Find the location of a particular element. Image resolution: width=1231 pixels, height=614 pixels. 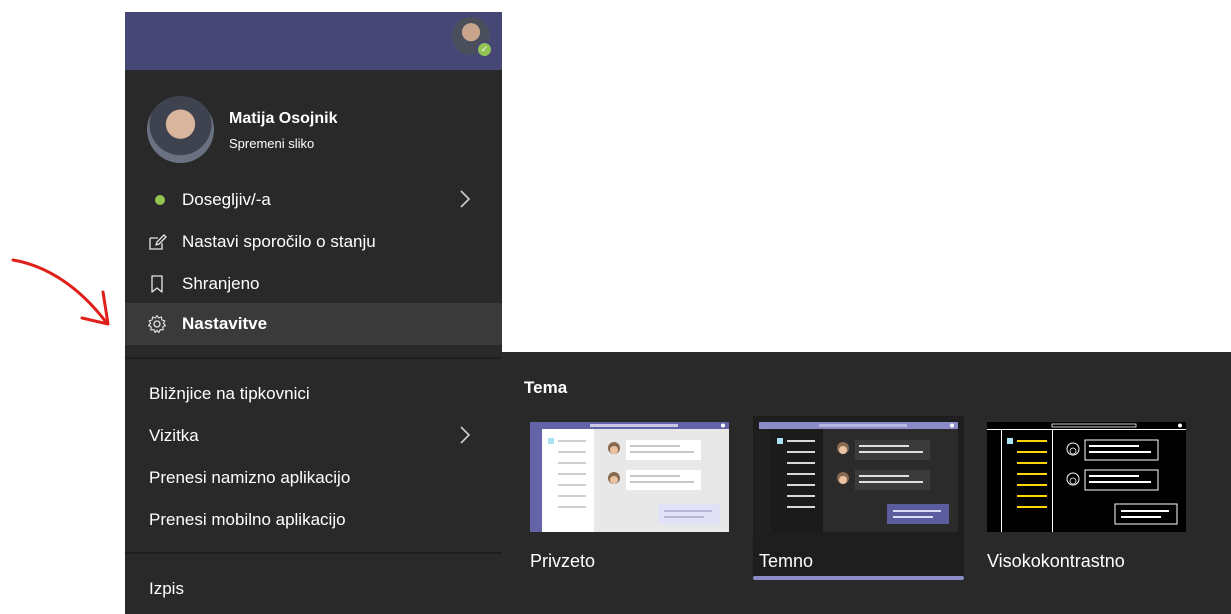

menu-item-download-desktop: Prenesi namizno aplikacijo is located at coordinates (313, 478).